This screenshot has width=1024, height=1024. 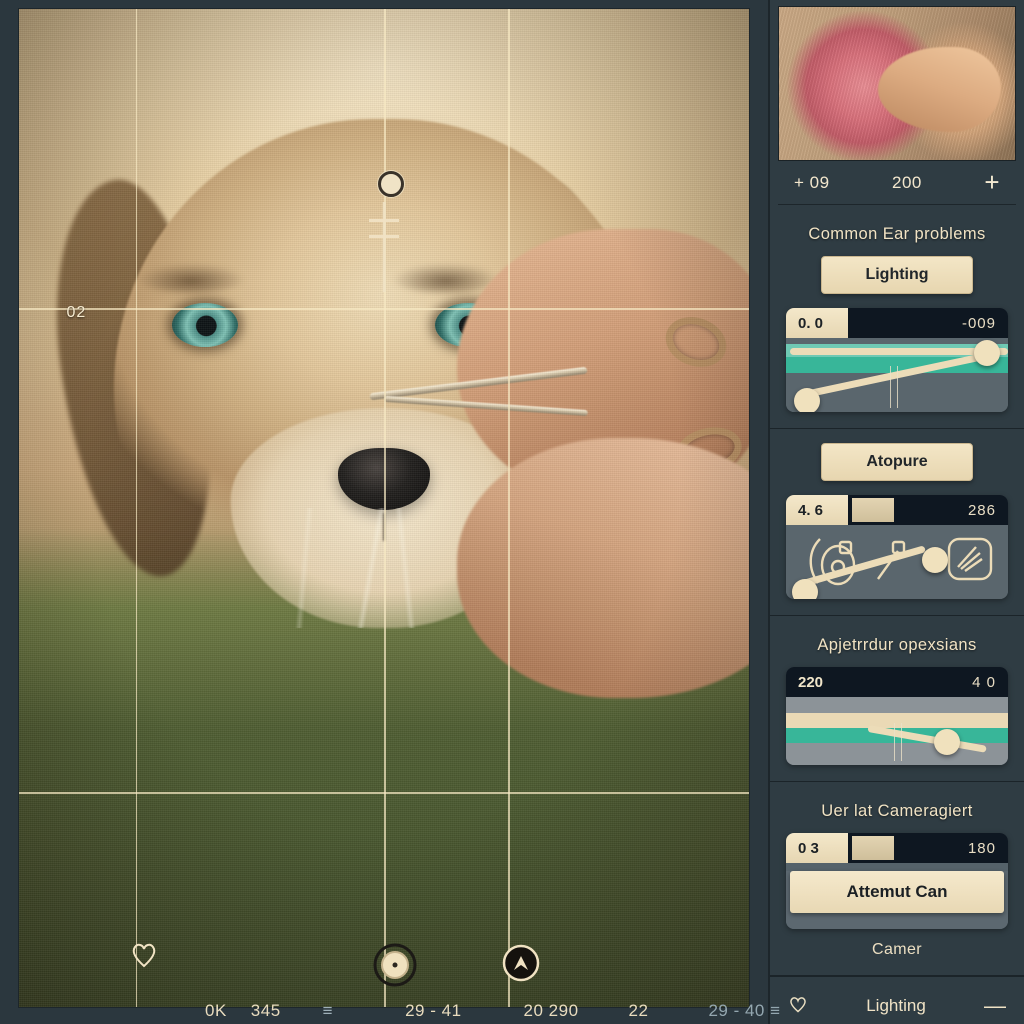 I want to click on camera-slider-right-value: 180, so click(x=981, y=848).